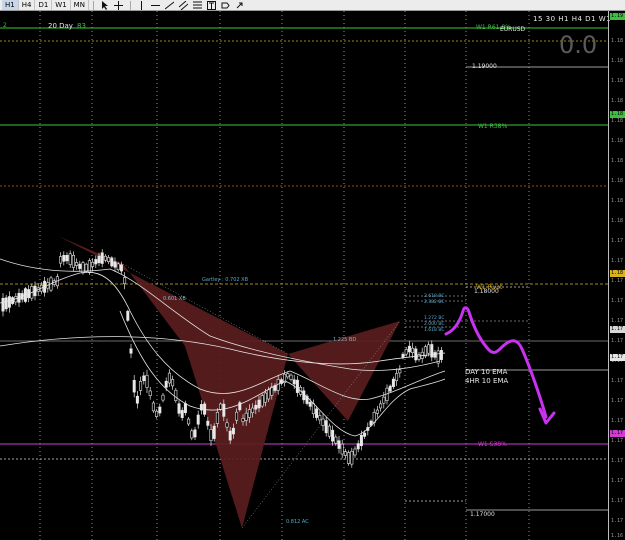 The image size is (625, 540). What do you see at coordinates (10, 5) in the screenshot?
I see `timeframe-h1-button: H1` at bounding box center [10, 5].